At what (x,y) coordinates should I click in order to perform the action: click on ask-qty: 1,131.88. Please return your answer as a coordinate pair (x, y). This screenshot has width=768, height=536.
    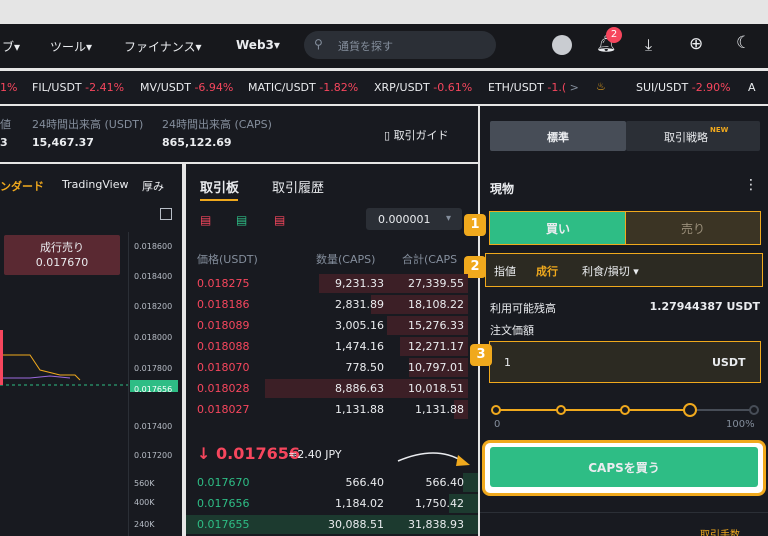
    Looking at the image, I should click on (359, 409).